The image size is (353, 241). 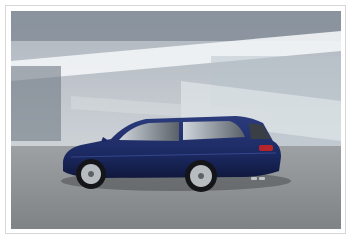 What do you see at coordinates (266, 148) in the screenshot?
I see `car-tail-light` at bounding box center [266, 148].